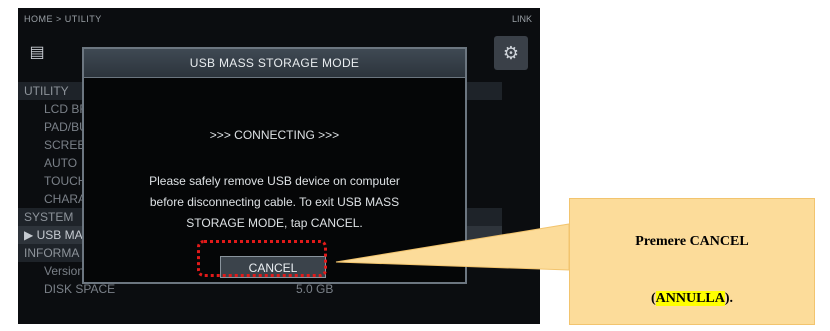  What do you see at coordinates (692, 241) in the screenshot?
I see `callout-line-1: Premere CANCEL` at bounding box center [692, 241].